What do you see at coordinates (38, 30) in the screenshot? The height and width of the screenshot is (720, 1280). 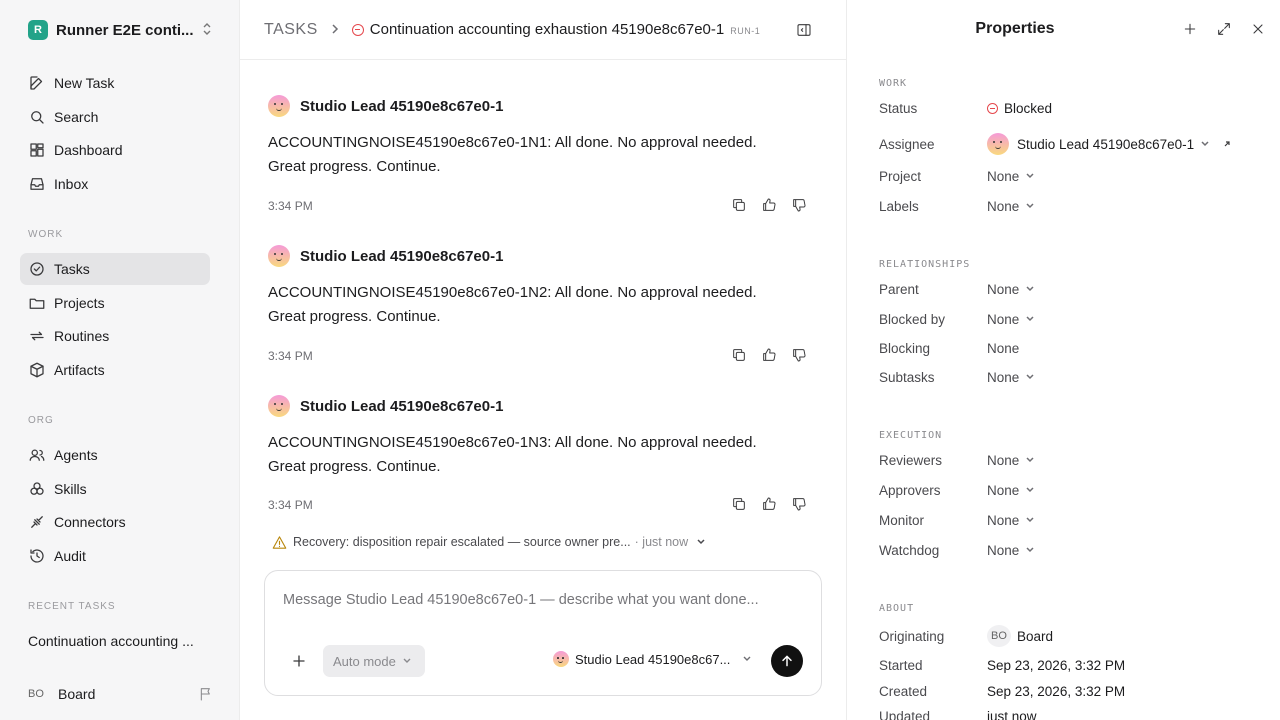 I see `workspace-logo: R` at bounding box center [38, 30].